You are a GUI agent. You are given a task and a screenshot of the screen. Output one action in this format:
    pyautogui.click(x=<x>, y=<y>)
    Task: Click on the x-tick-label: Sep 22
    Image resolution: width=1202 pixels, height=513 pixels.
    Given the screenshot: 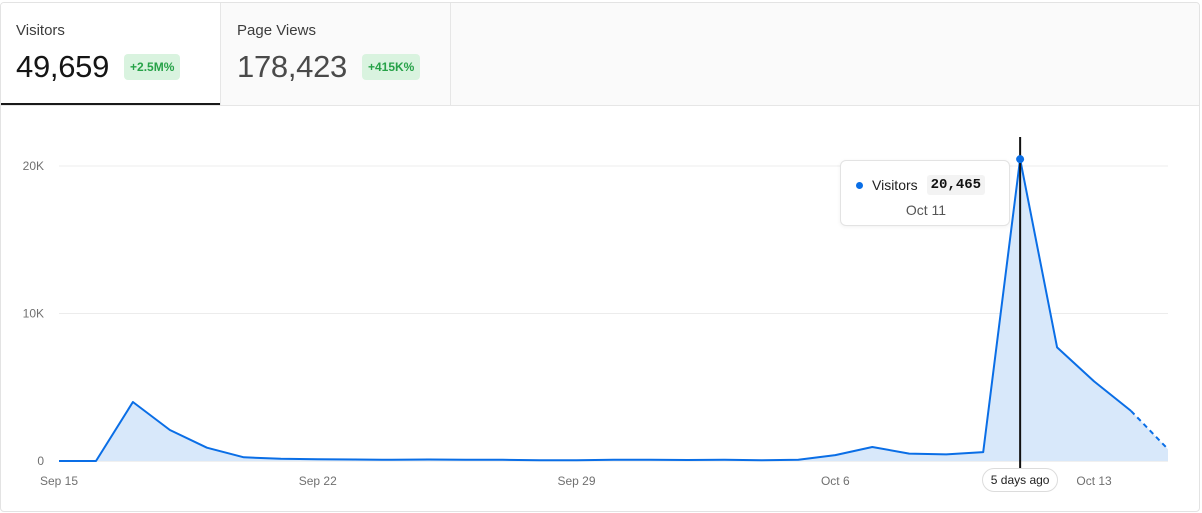 What is the action you would take?
    pyautogui.click(x=318, y=481)
    